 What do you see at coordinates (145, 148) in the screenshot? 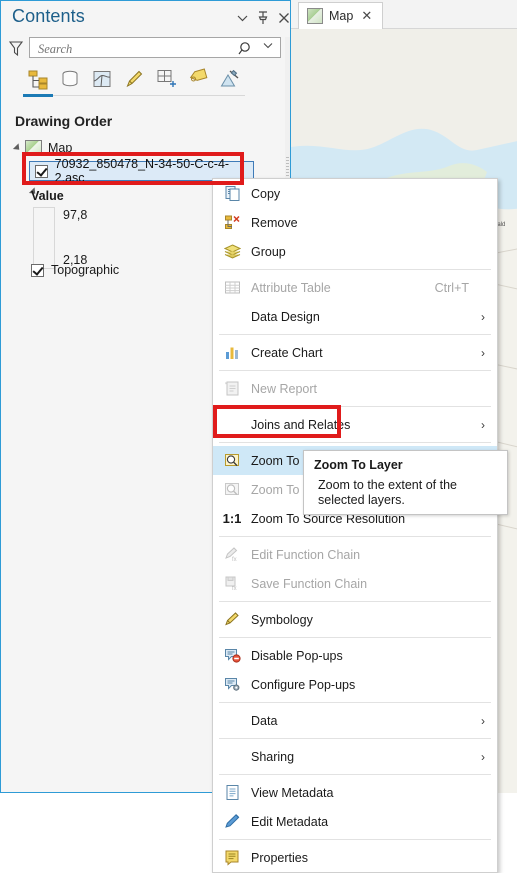
I see `toc-map-node: Map` at bounding box center [145, 148].